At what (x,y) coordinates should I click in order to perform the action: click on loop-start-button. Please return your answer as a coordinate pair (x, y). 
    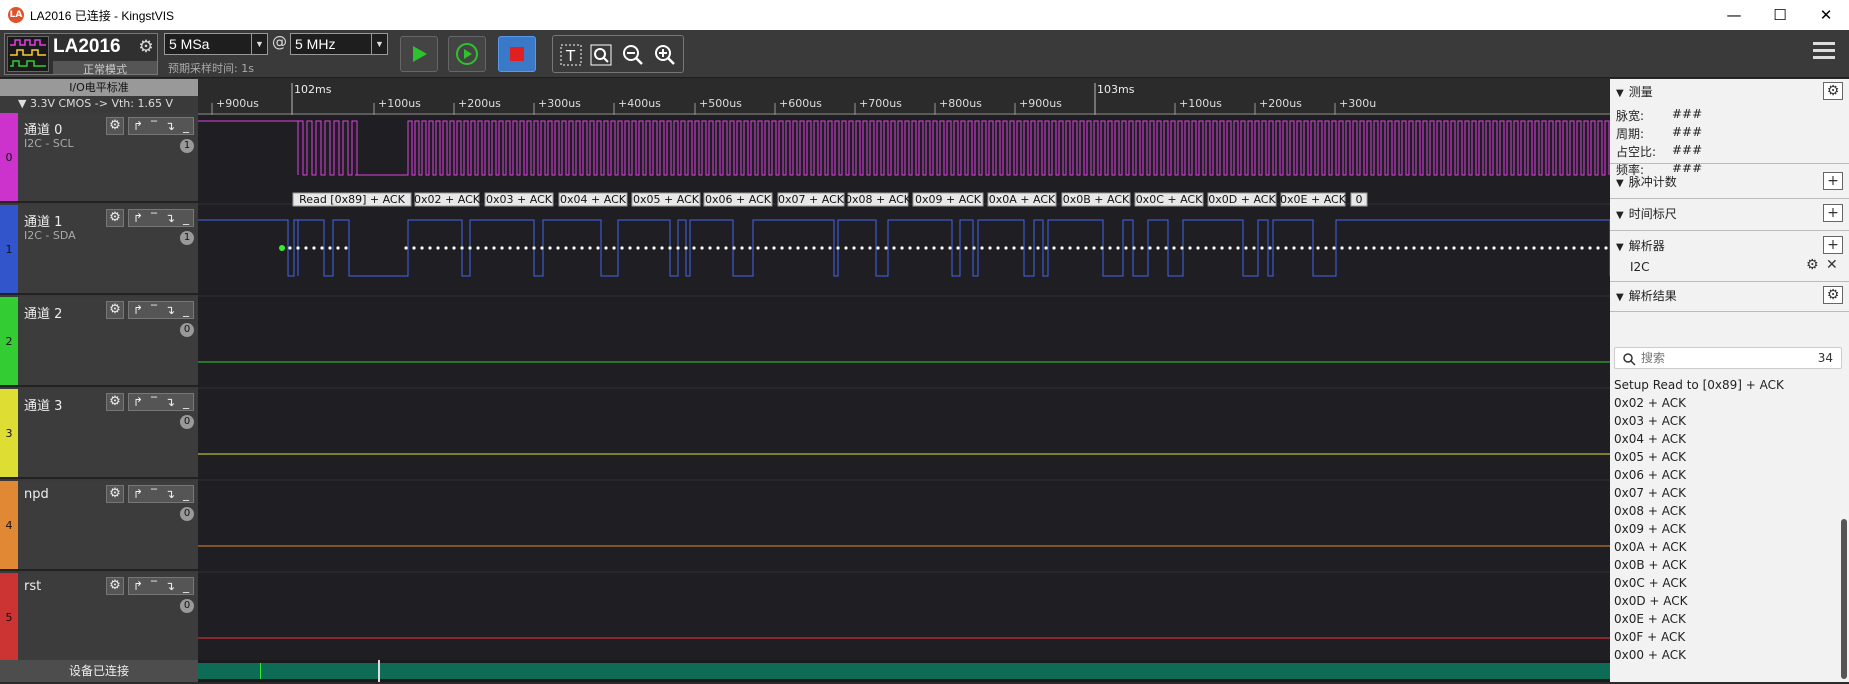
    Looking at the image, I should click on (467, 54).